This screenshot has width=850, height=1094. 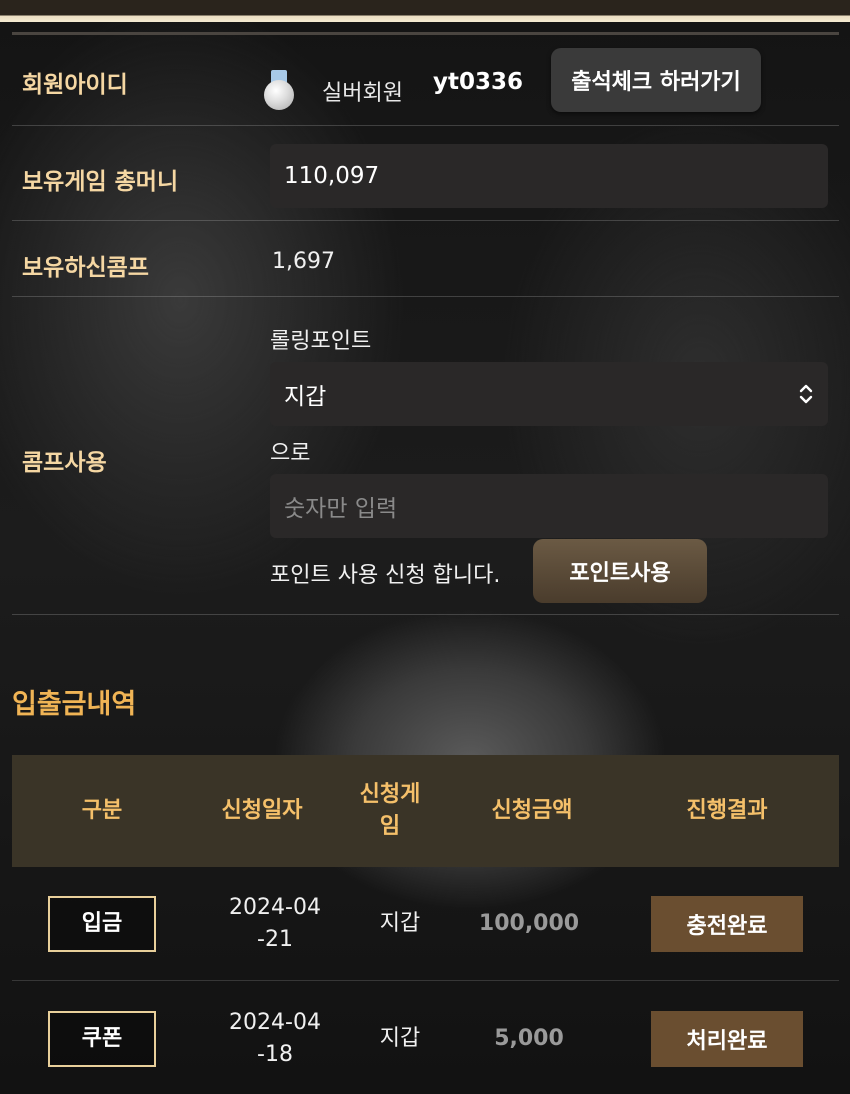 I want to click on row-amount: 100,000, so click(x=529, y=923).